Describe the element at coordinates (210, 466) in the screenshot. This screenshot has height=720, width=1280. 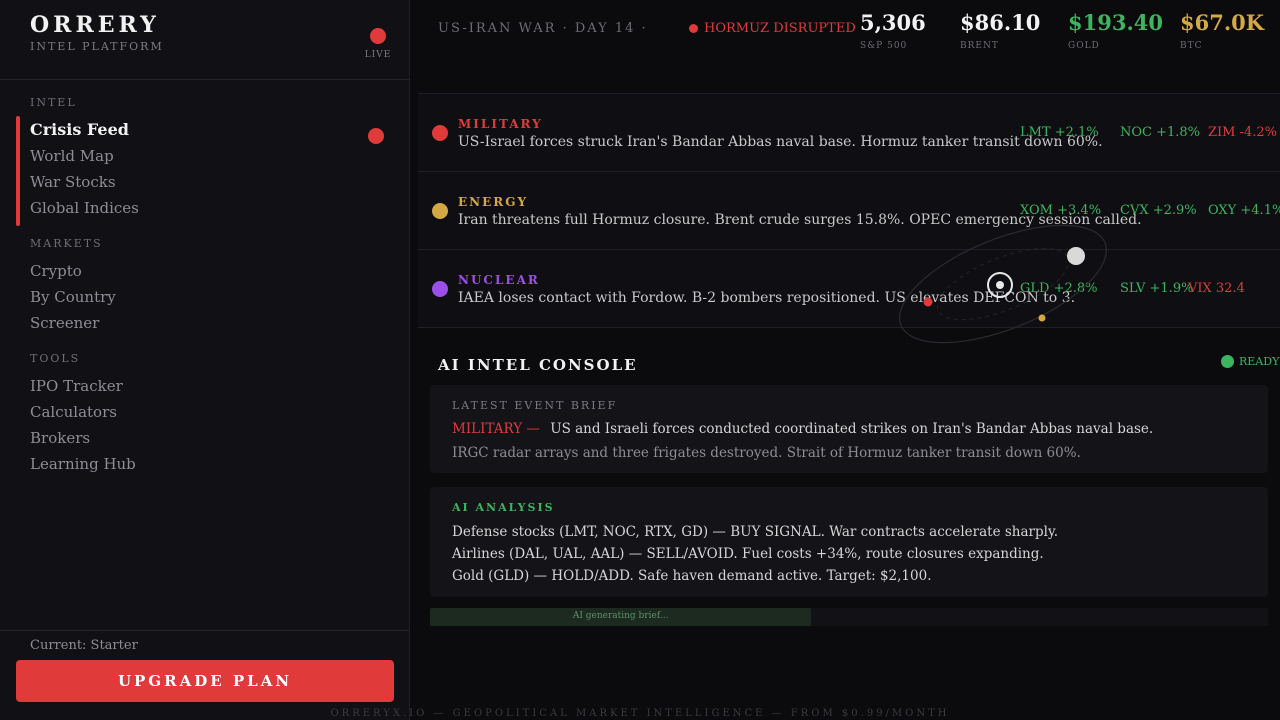
I see `sidebar-item-learning-hub: Learning Hub` at that location.